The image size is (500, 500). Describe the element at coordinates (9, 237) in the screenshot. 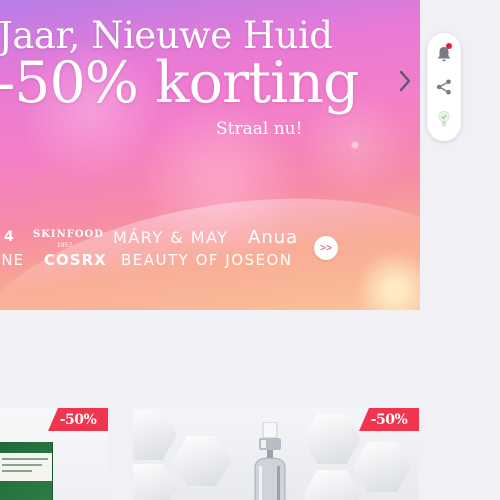

I see `brand-logo: 4` at that location.